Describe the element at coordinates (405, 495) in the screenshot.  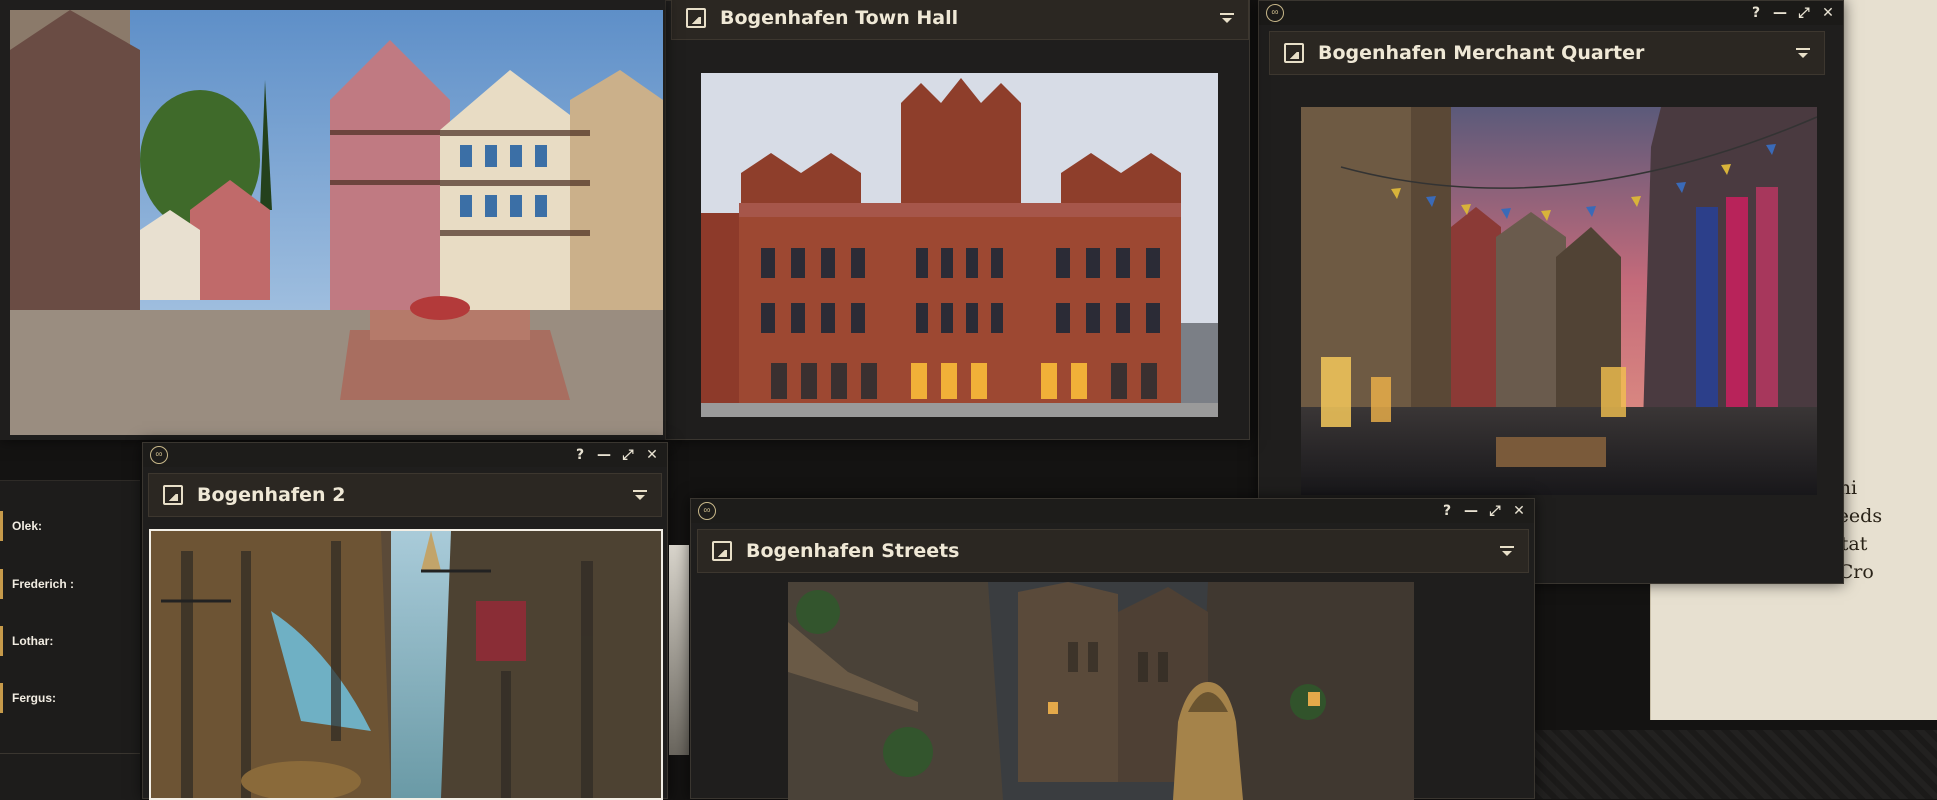
I see `bogenhafen-2-header: Bogenhafen 2` at that location.